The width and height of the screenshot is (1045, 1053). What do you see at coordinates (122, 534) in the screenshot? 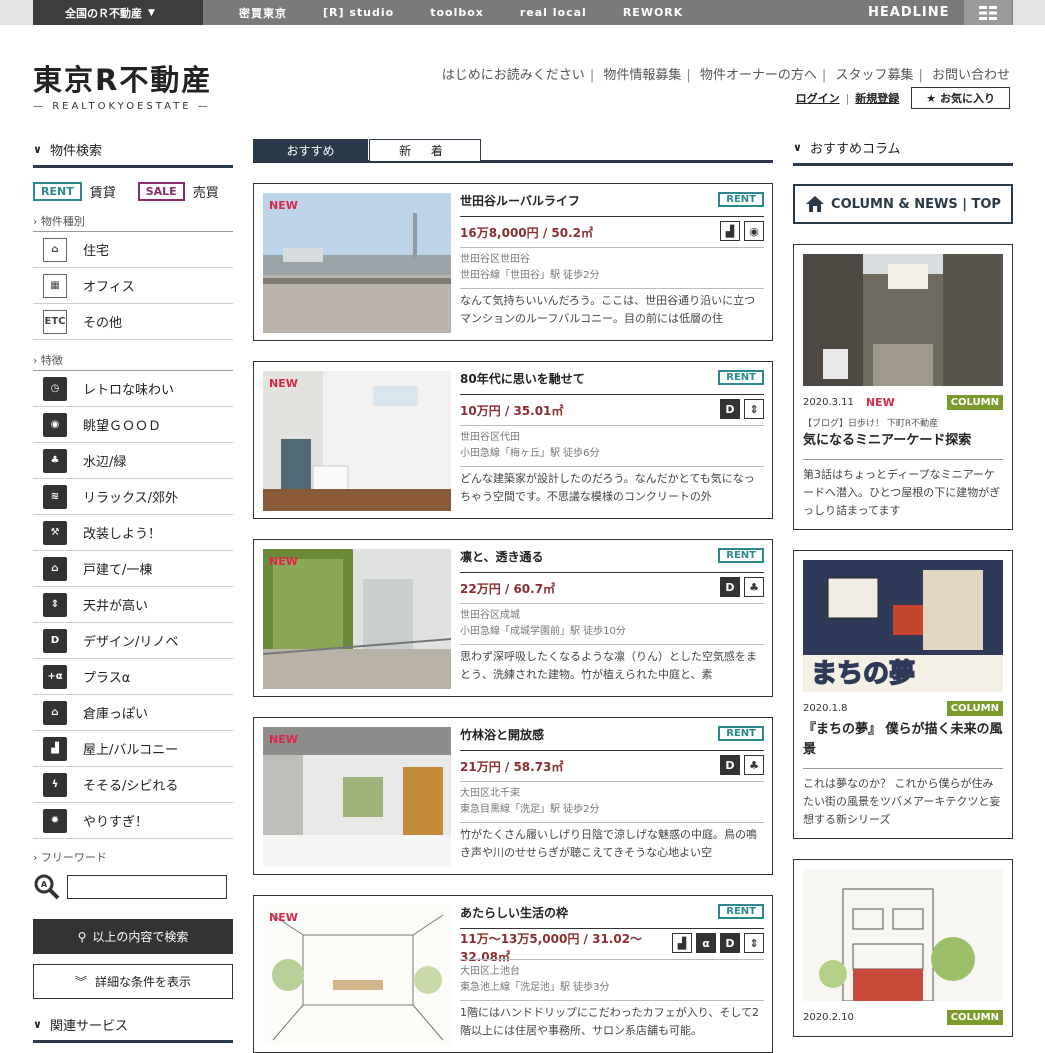
I see `sidebar-item-label: 改装しよう！` at bounding box center [122, 534].